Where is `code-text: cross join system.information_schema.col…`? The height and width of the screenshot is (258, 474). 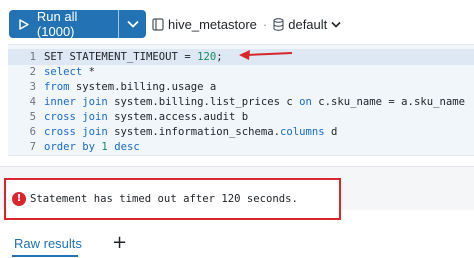
code-text: cross join system.information_schema.col… is located at coordinates (190, 132).